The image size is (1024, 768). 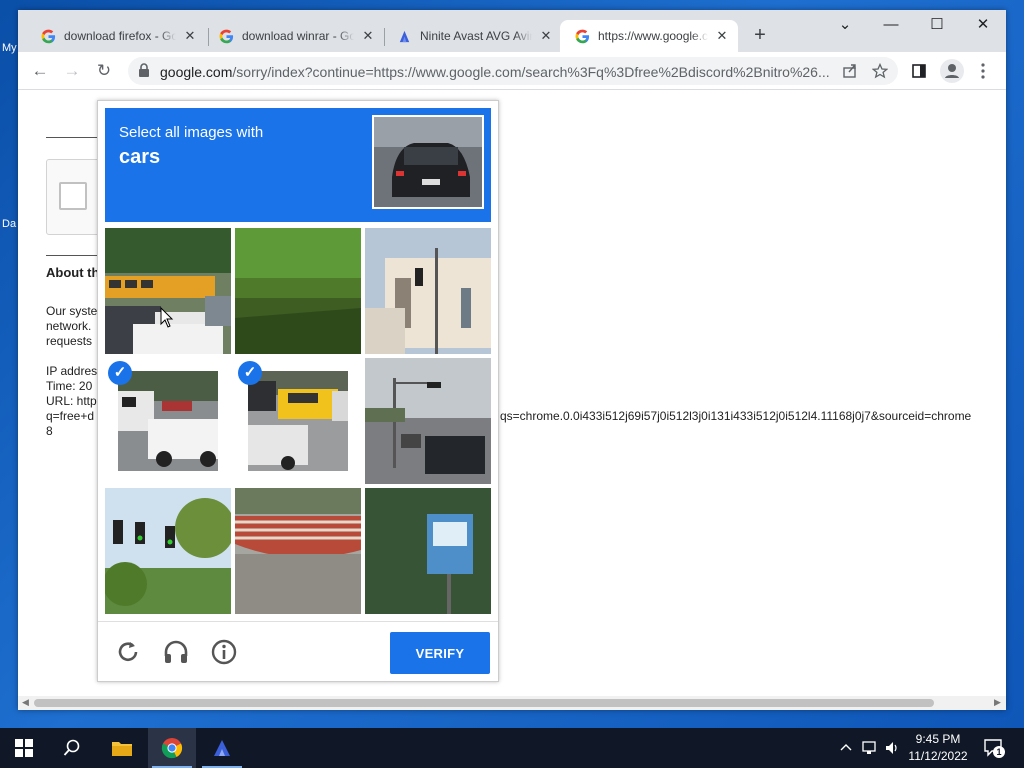 What do you see at coordinates (476, 36) in the screenshot?
I see `tab-title: Ninite Avast AVG Avira` at bounding box center [476, 36].